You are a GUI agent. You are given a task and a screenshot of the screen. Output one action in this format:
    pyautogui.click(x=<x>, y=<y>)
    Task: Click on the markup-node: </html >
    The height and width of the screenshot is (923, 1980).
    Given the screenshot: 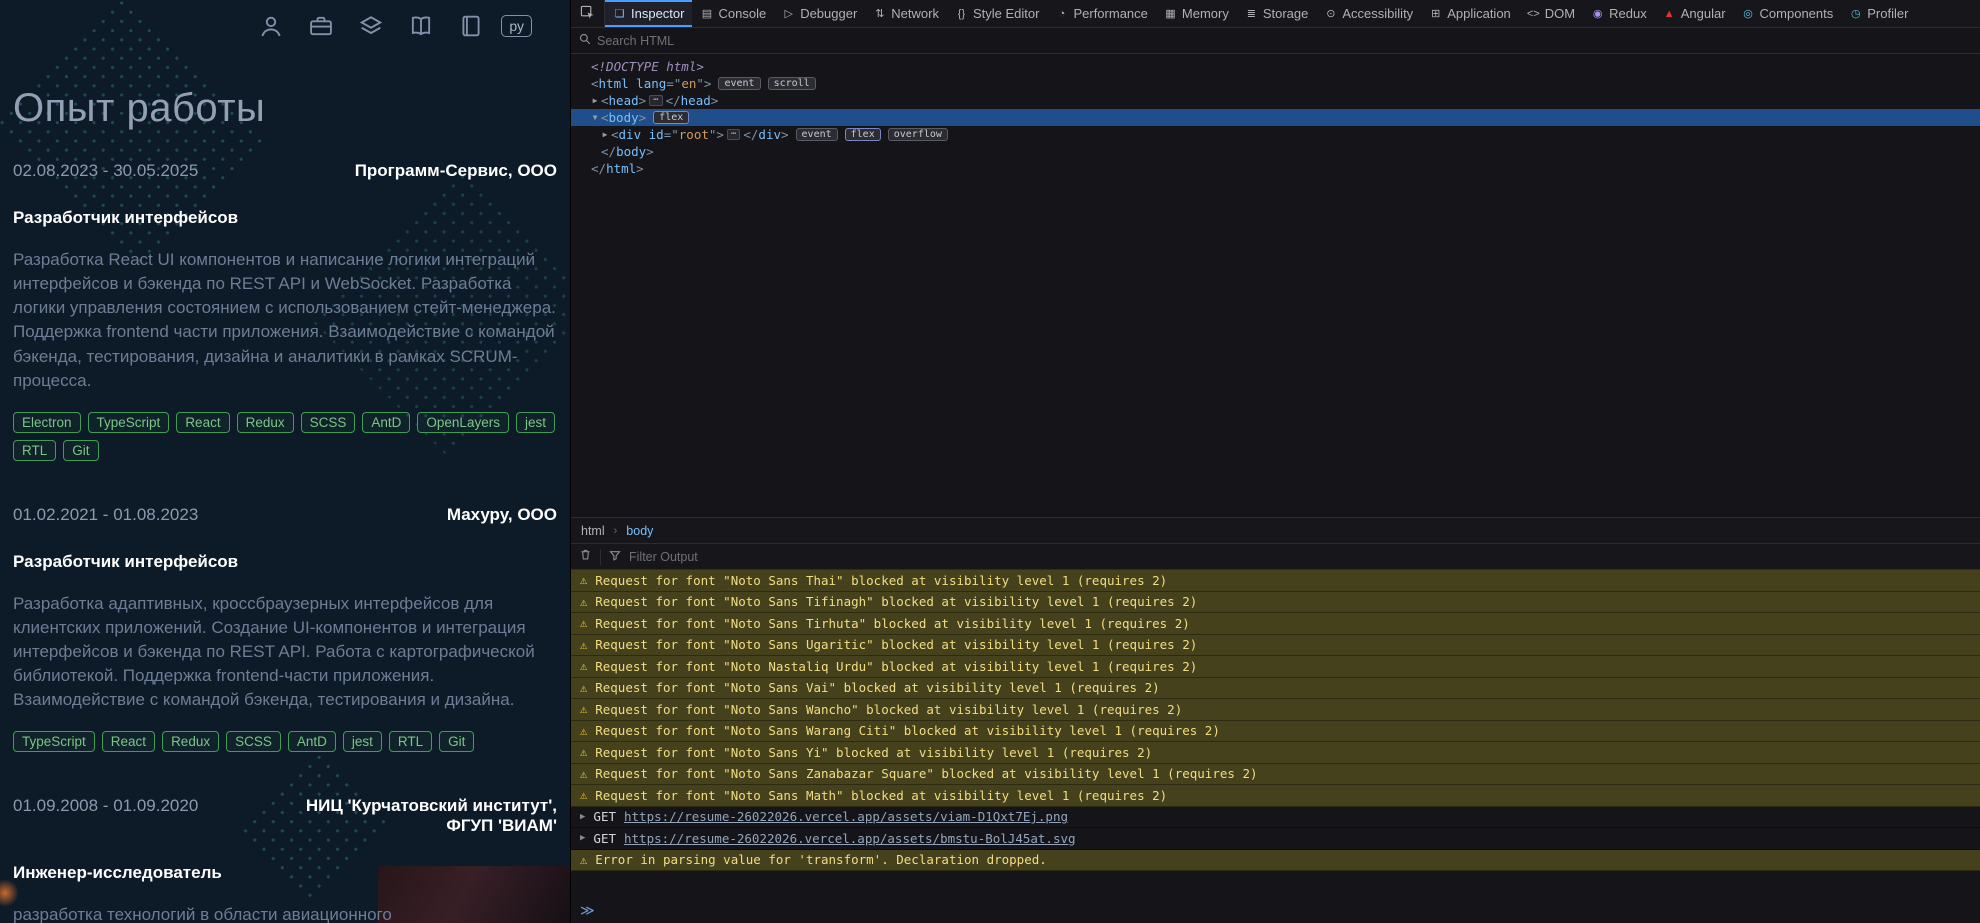 What is the action you would take?
    pyautogui.click(x=1275, y=168)
    